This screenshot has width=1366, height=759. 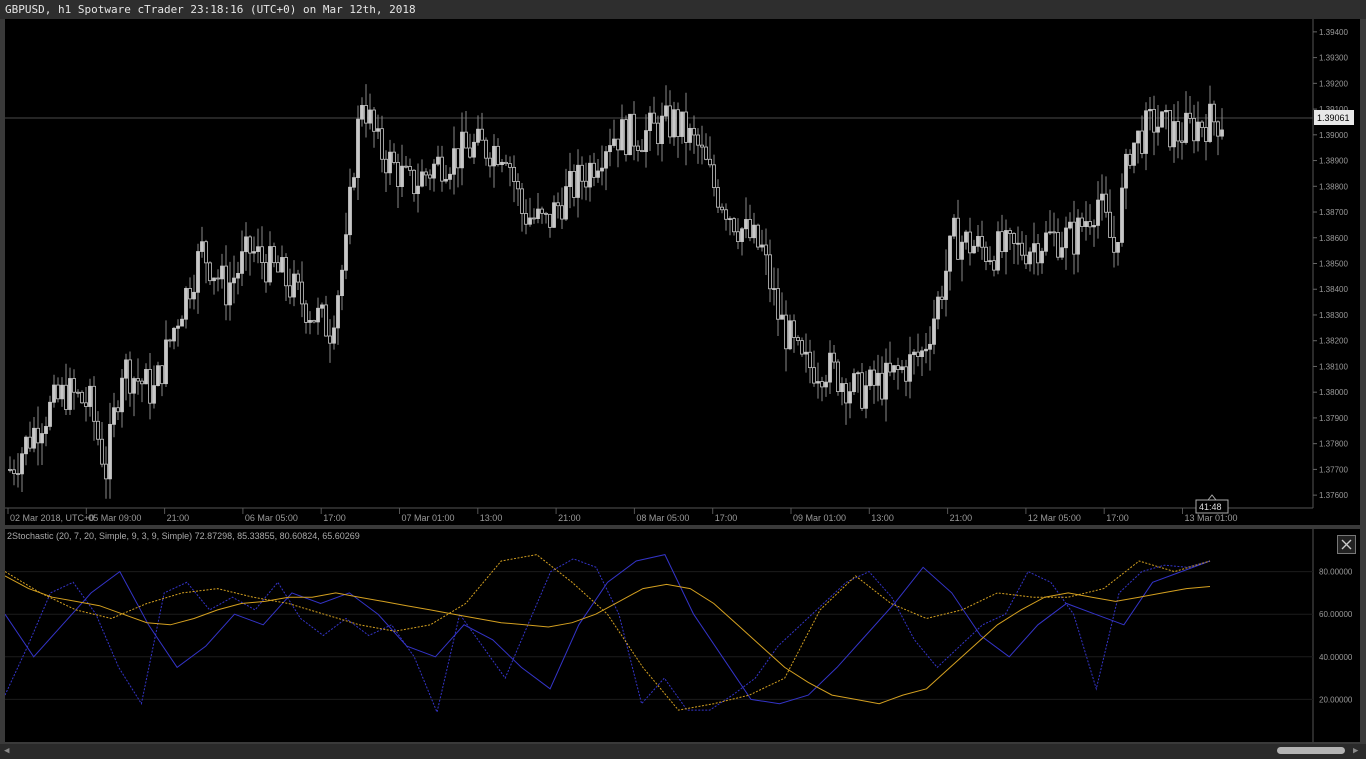 What do you see at coordinates (1333, 32) in the screenshot?
I see `price-tick-label: 1.39400` at bounding box center [1333, 32].